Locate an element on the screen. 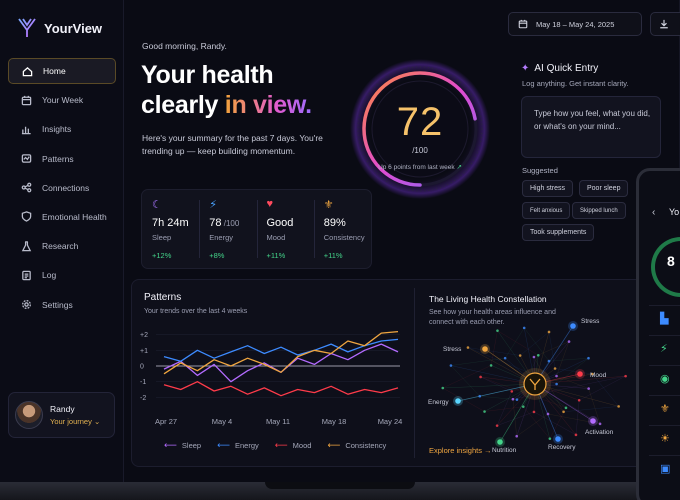  sidebar-item-emotional-health: Emotional Health is located at coordinates (62, 217).